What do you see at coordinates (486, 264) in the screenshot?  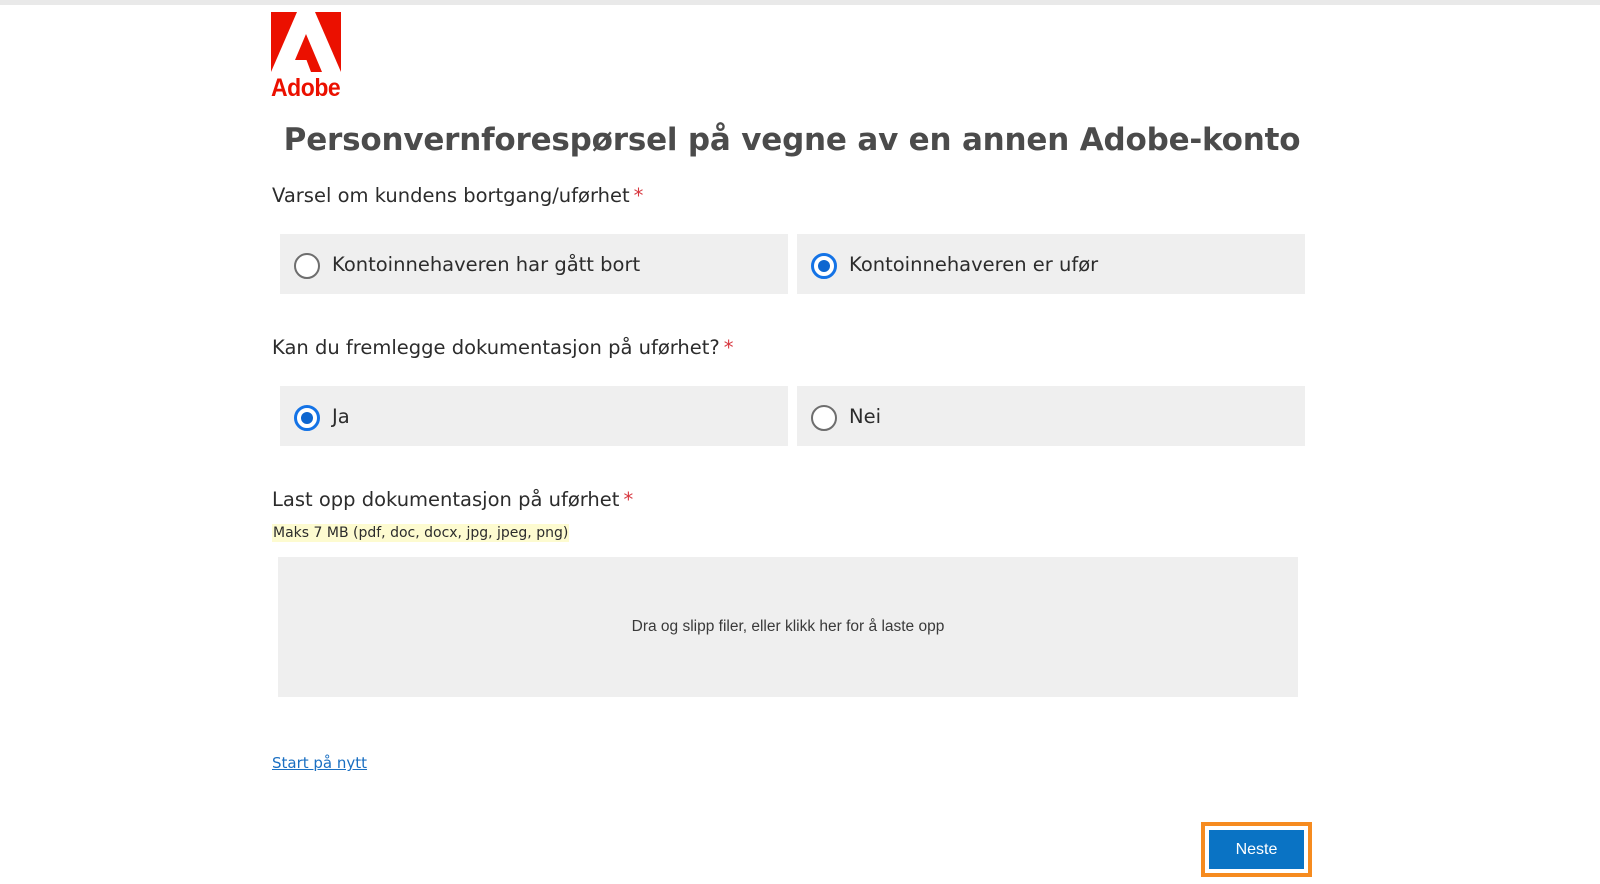 I see `option-label-deceased: Kontoinnehaveren har gått bort` at bounding box center [486, 264].